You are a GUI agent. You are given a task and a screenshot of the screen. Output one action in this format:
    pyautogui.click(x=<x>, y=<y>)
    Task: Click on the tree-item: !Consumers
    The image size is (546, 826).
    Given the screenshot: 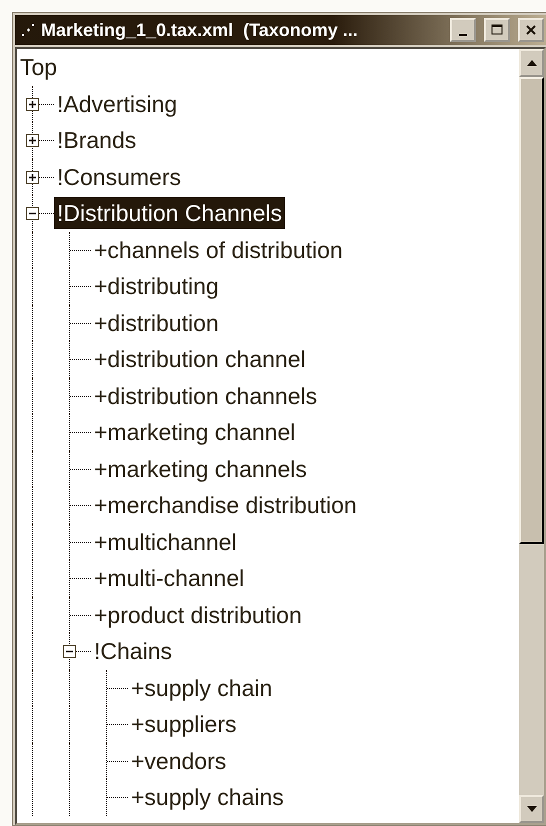 What is the action you would take?
    pyautogui.click(x=119, y=176)
    